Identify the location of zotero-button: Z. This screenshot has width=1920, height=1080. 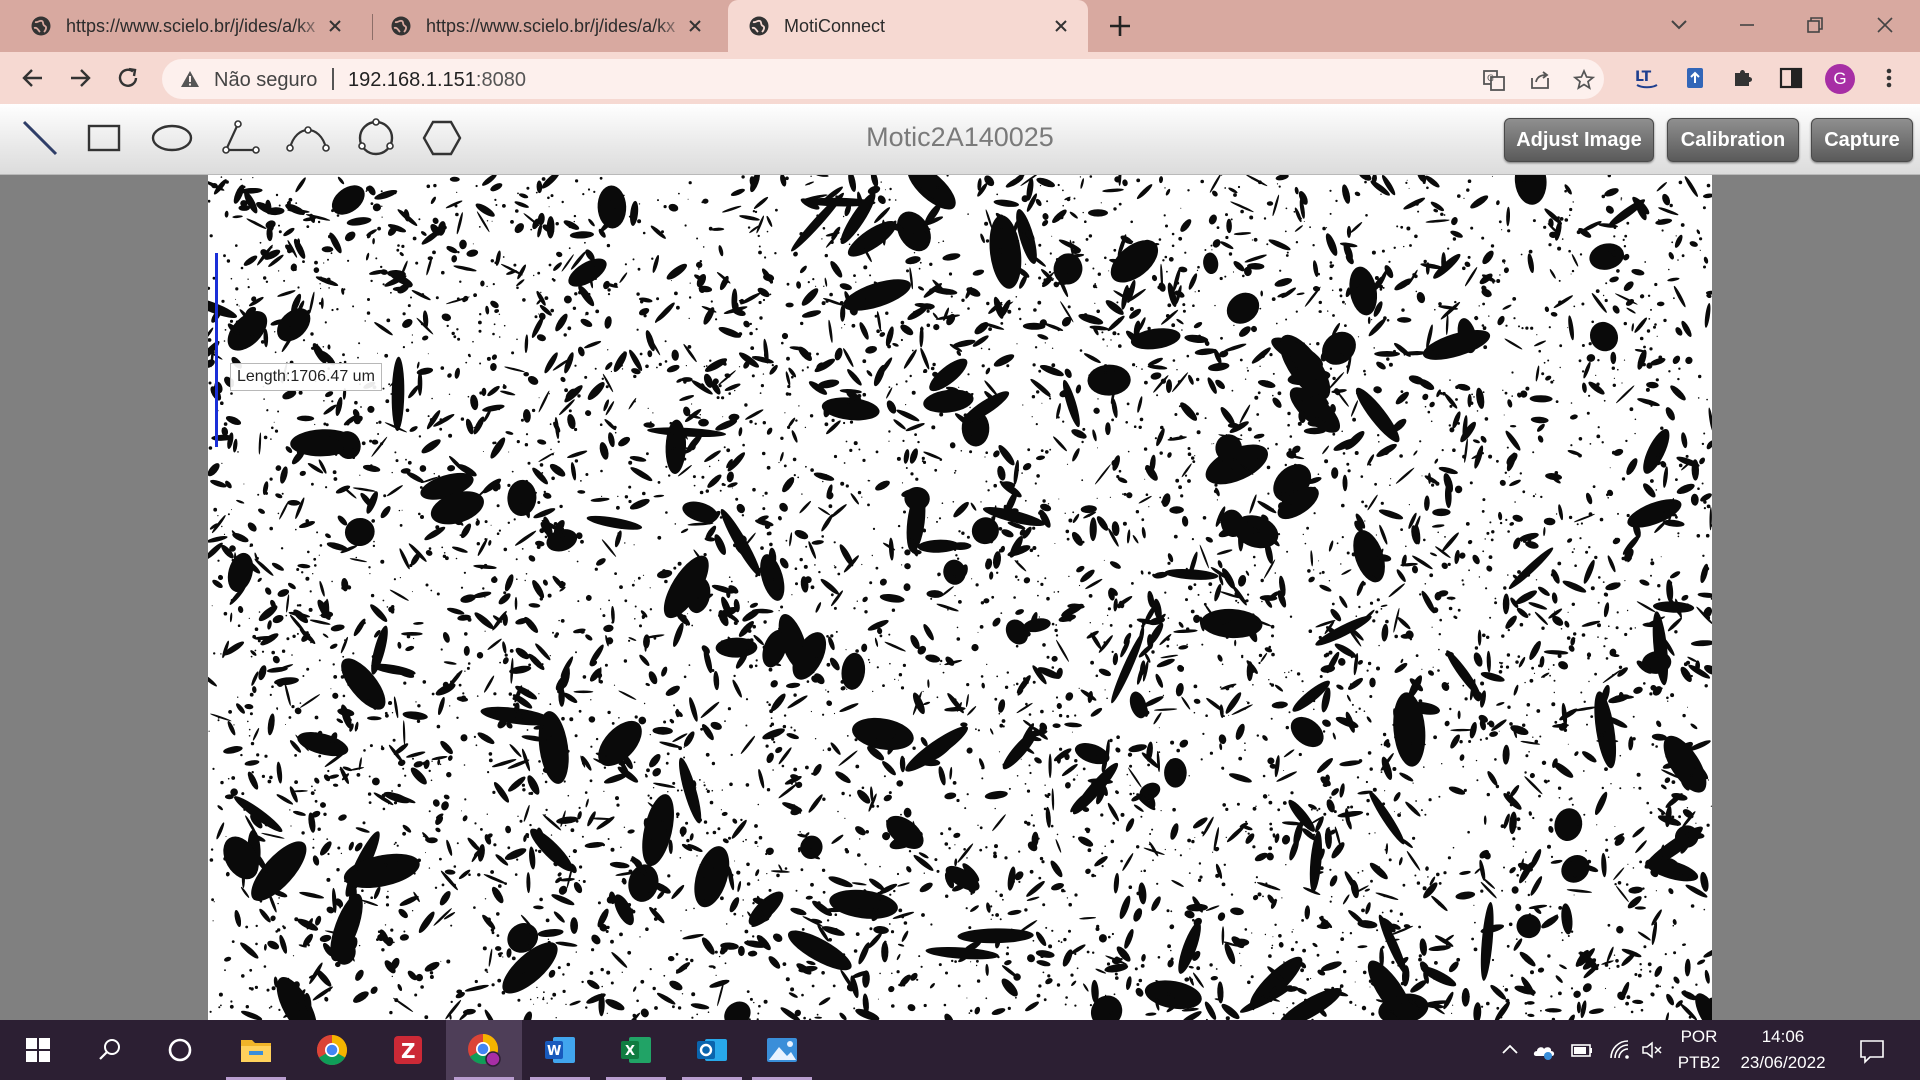
(408, 1050).